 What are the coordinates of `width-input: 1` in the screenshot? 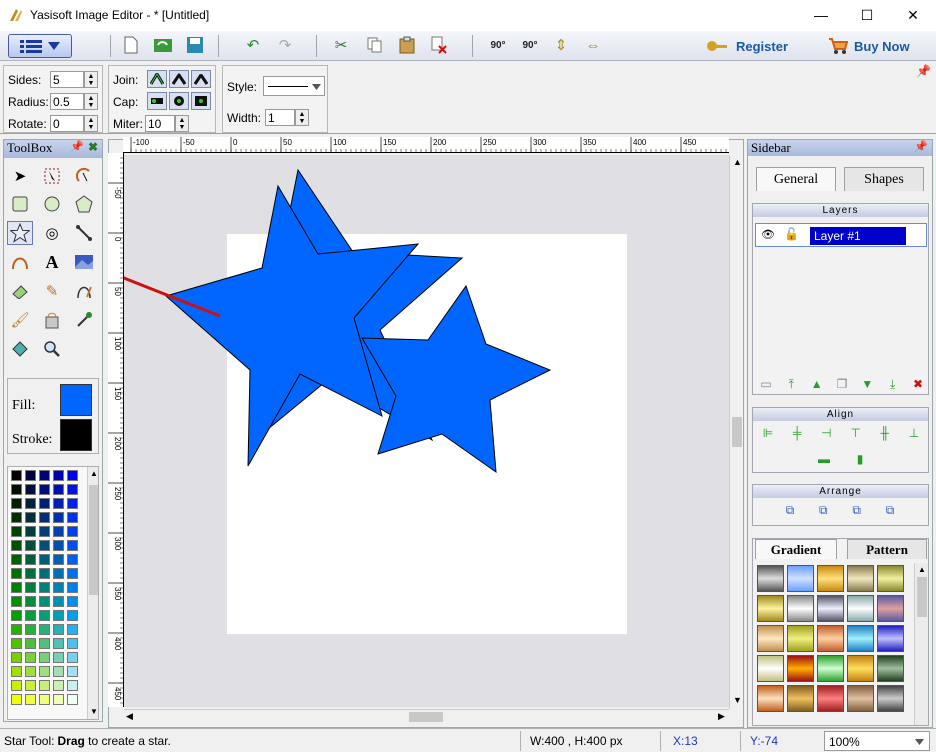 It's located at (280, 117).